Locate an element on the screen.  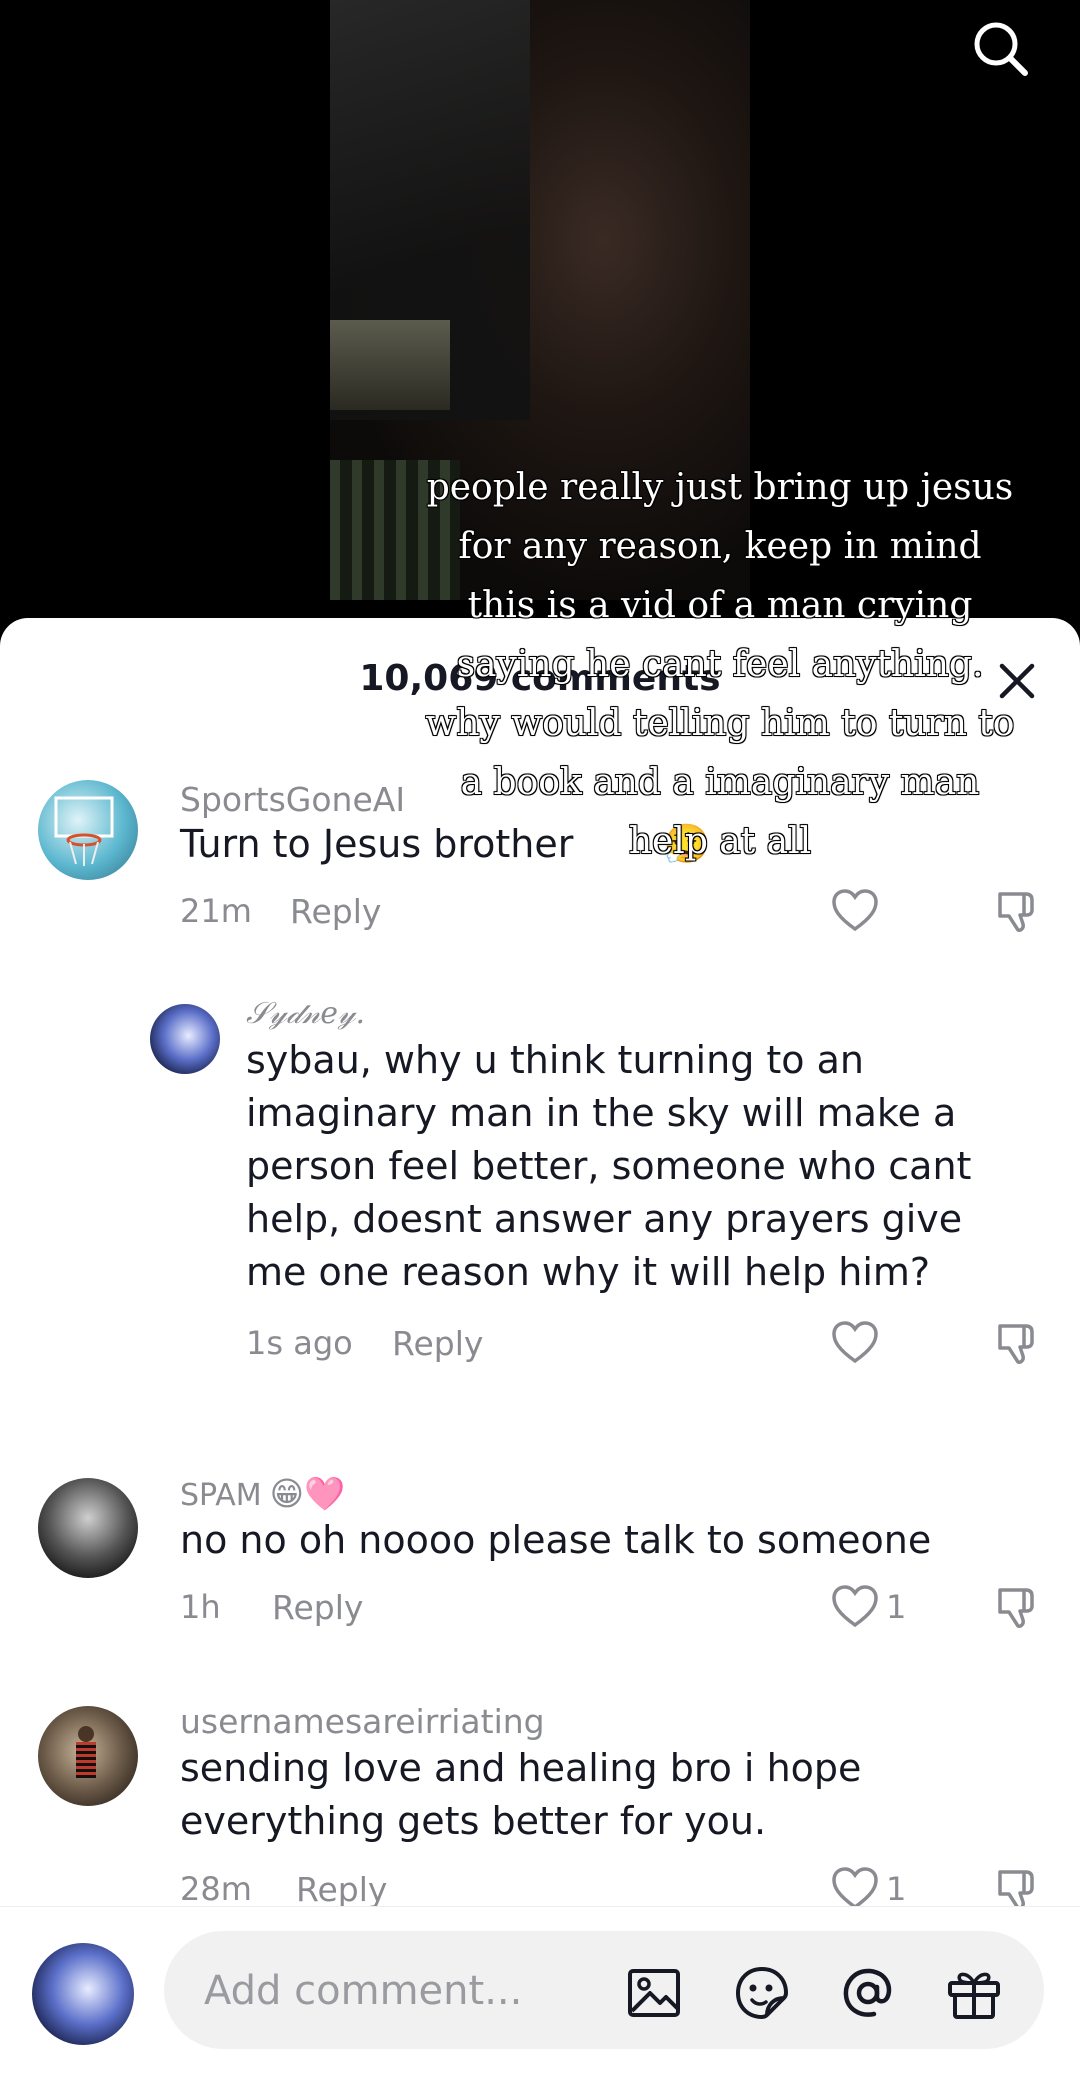
gift-icon is located at coordinates (974, 1993).